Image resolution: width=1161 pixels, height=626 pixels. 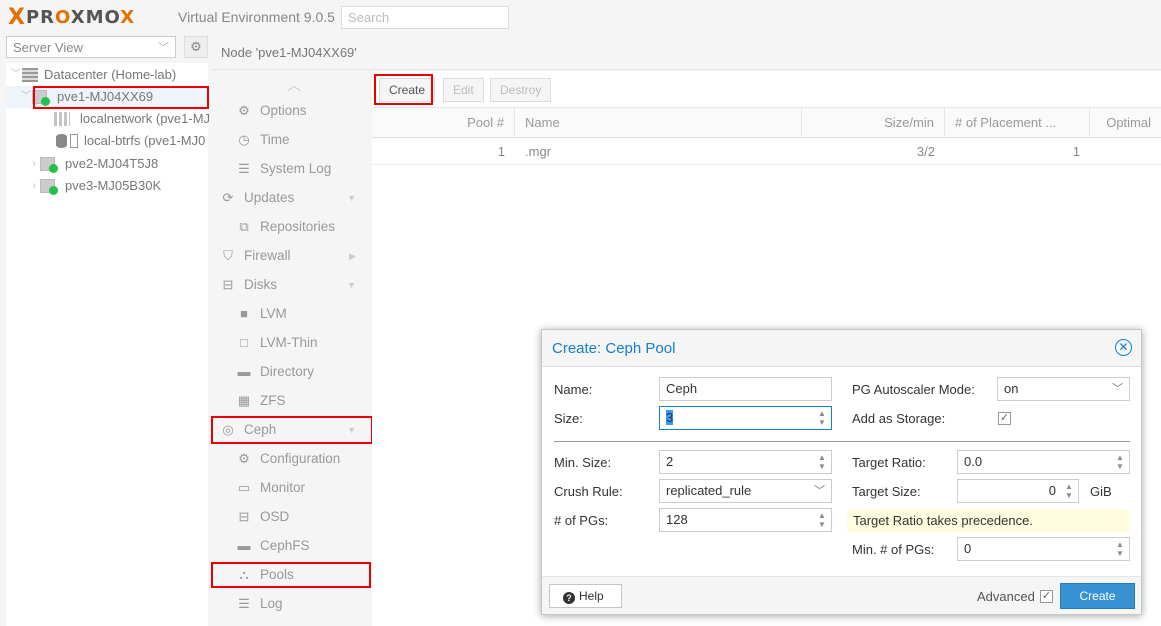 What do you see at coordinates (1097, 596) in the screenshot?
I see `create-button: Create` at bounding box center [1097, 596].